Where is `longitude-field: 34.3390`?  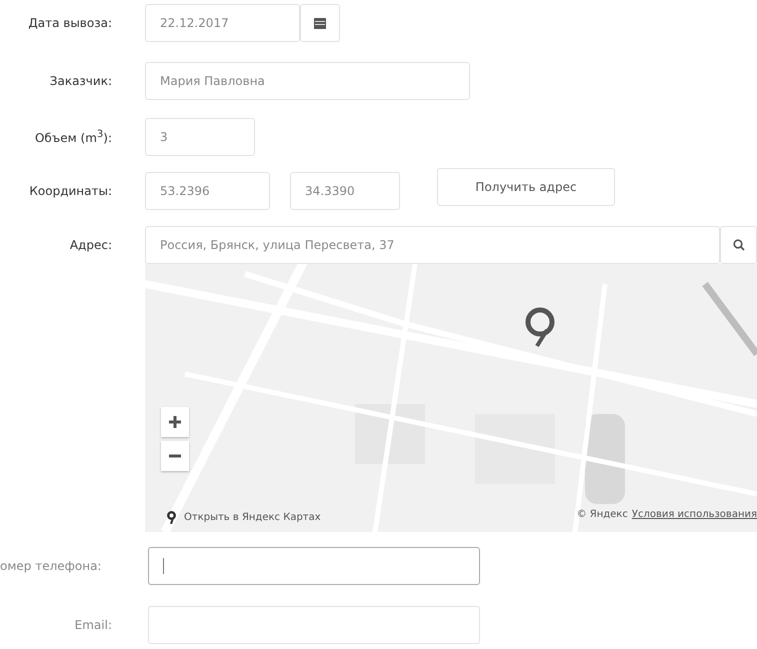
longitude-field: 34.3390 is located at coordinates (345, 191).